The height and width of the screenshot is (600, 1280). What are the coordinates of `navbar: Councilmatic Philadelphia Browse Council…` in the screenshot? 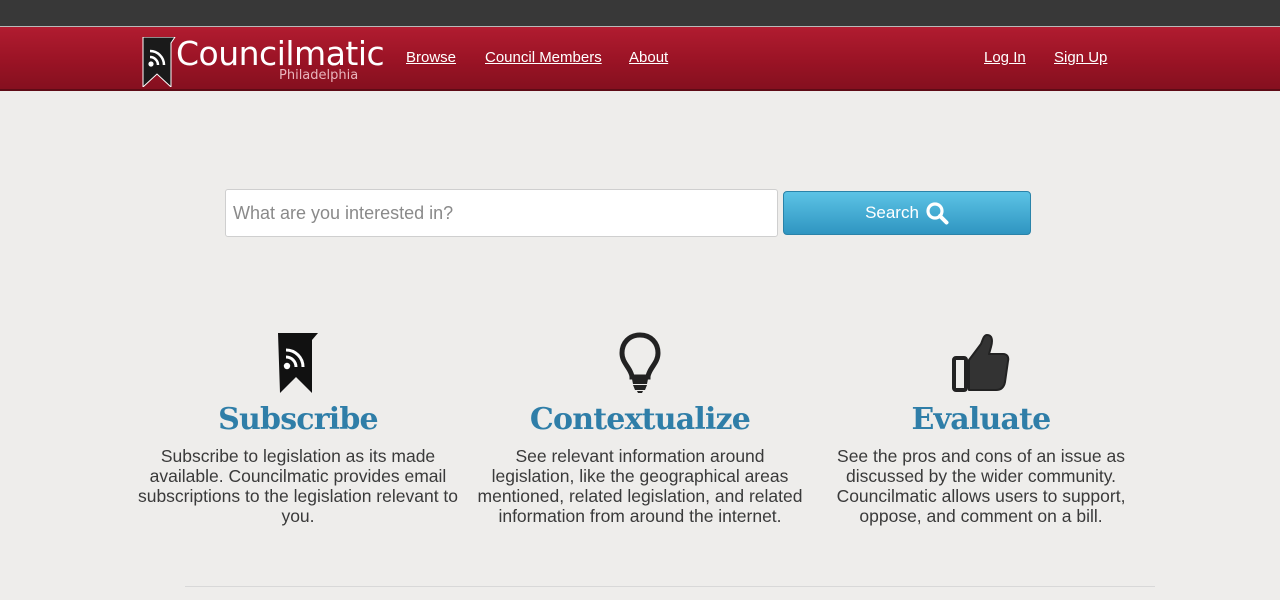 It's located at (640, 59).